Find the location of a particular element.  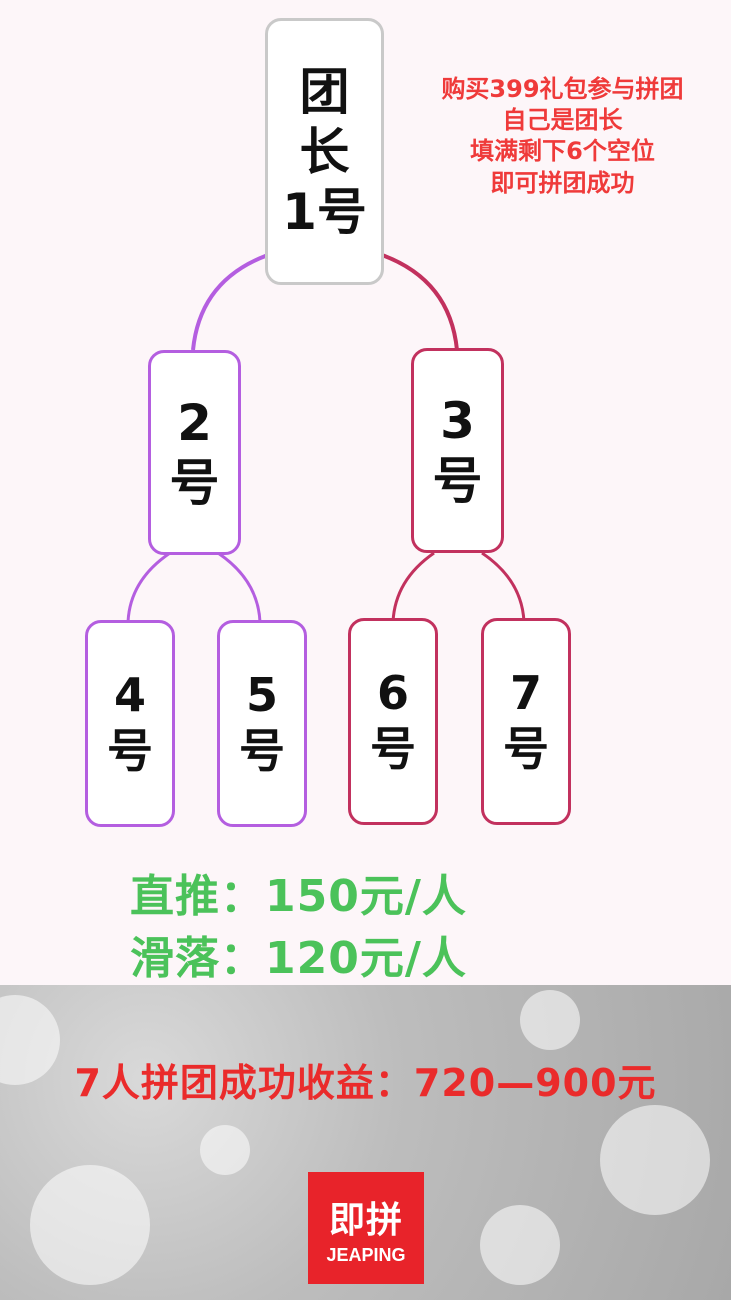

node-5-unit: 号 is located at coordinates (262, 750).